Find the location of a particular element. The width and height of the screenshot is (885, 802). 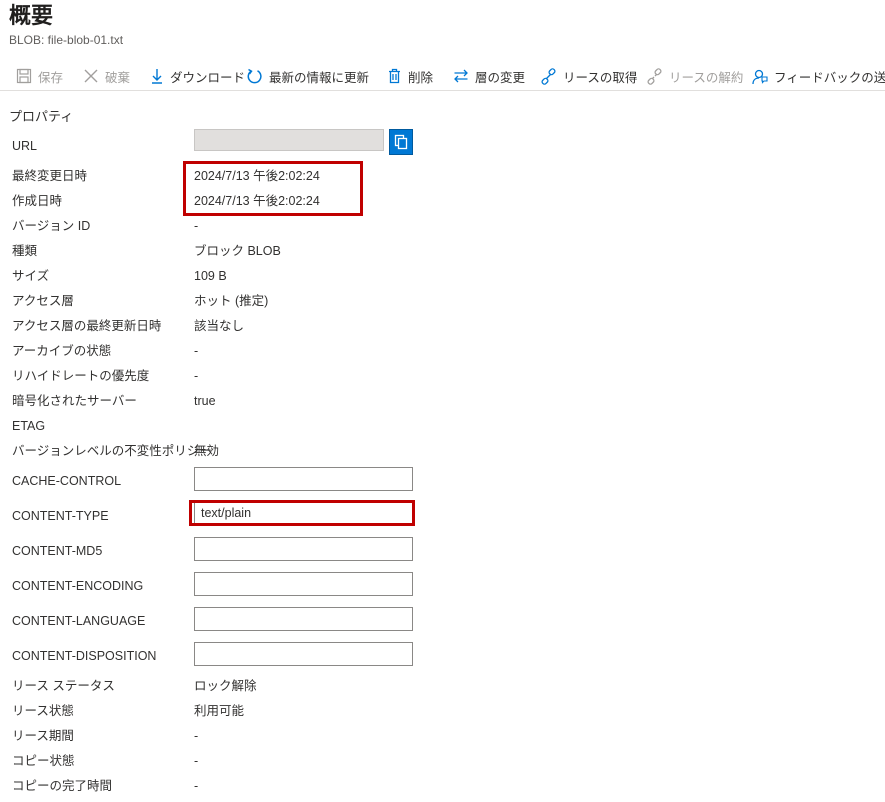

content-language-label: CONTENT-LANGUAGE is located at coordinates (79, 621).